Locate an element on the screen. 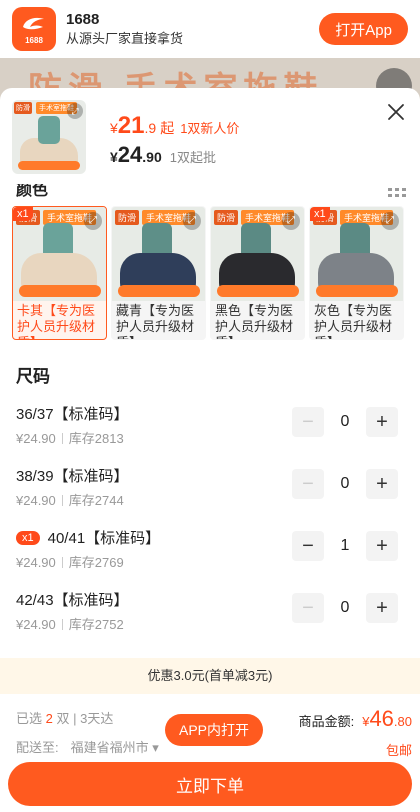  unit-price-integer: 24 is located at coordinates (130, 154).